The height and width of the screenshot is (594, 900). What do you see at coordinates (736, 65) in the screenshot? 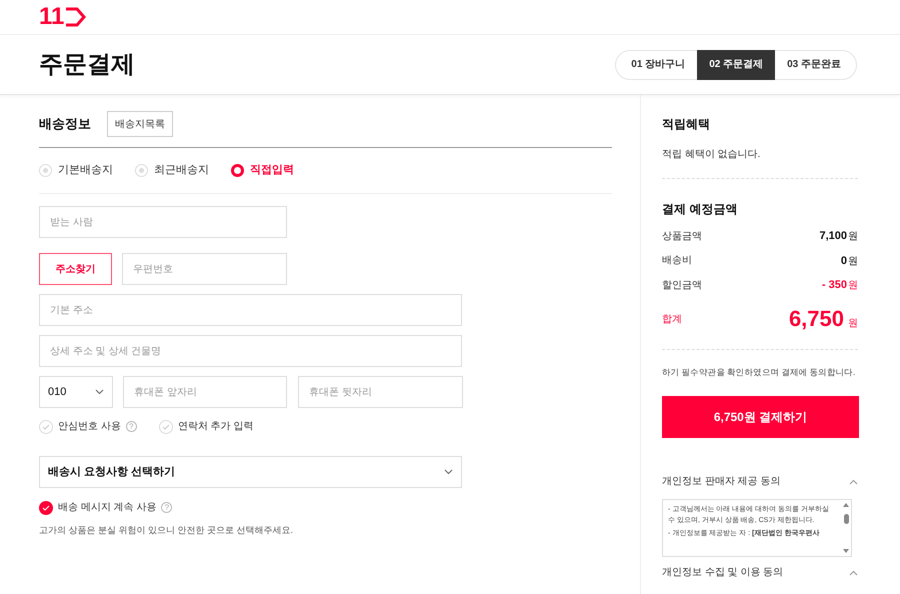
I see `step-label: 02 주문결제` at bounding box center [736, 65].